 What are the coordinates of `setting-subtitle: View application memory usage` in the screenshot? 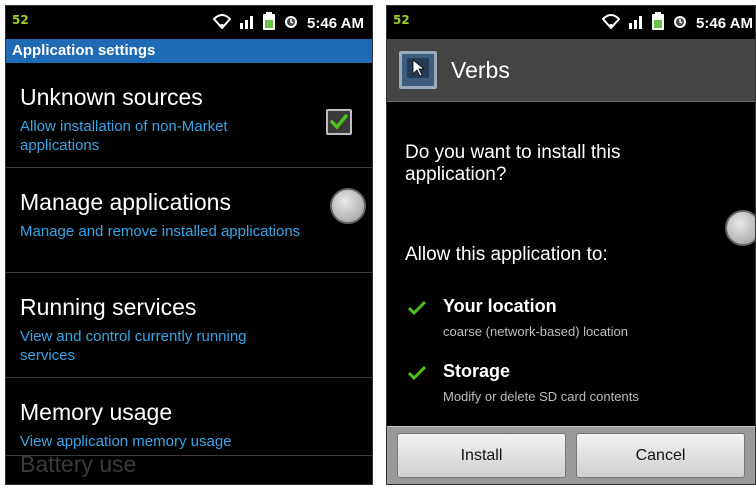 It's located at (126, 441).